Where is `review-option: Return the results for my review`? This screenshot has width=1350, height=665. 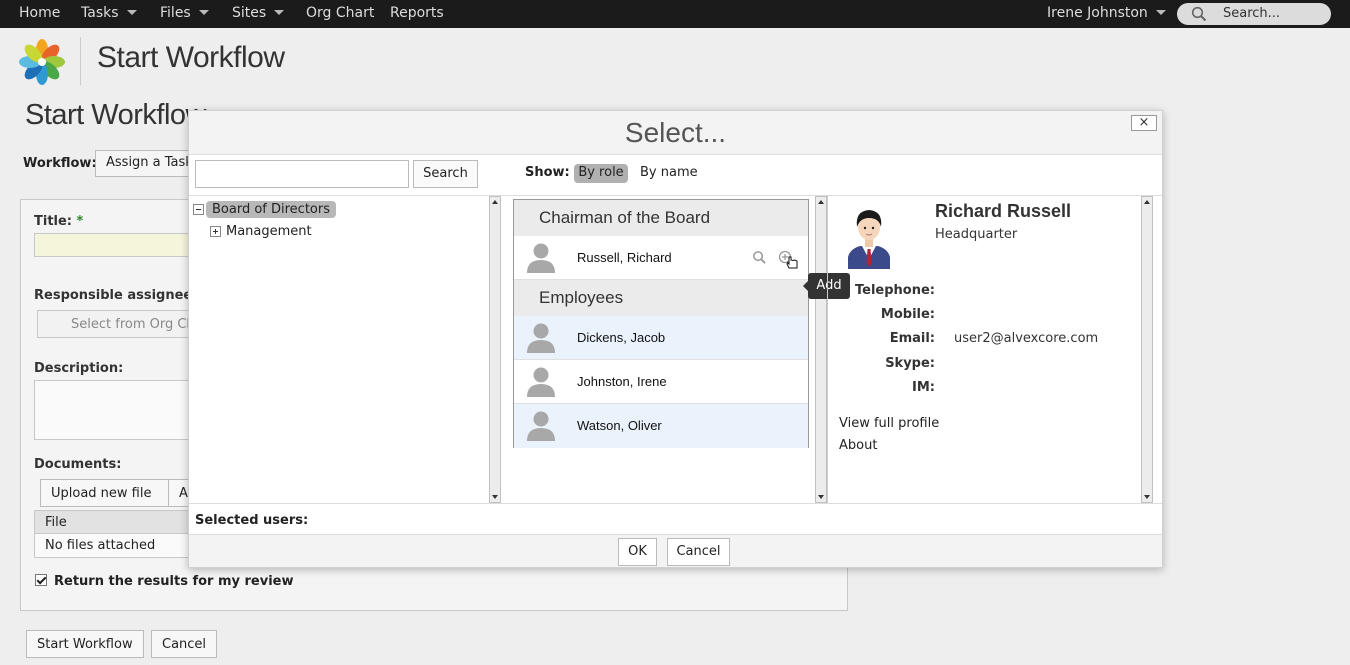 review-option: Return the results for my review is located at coordinates (164, 581).